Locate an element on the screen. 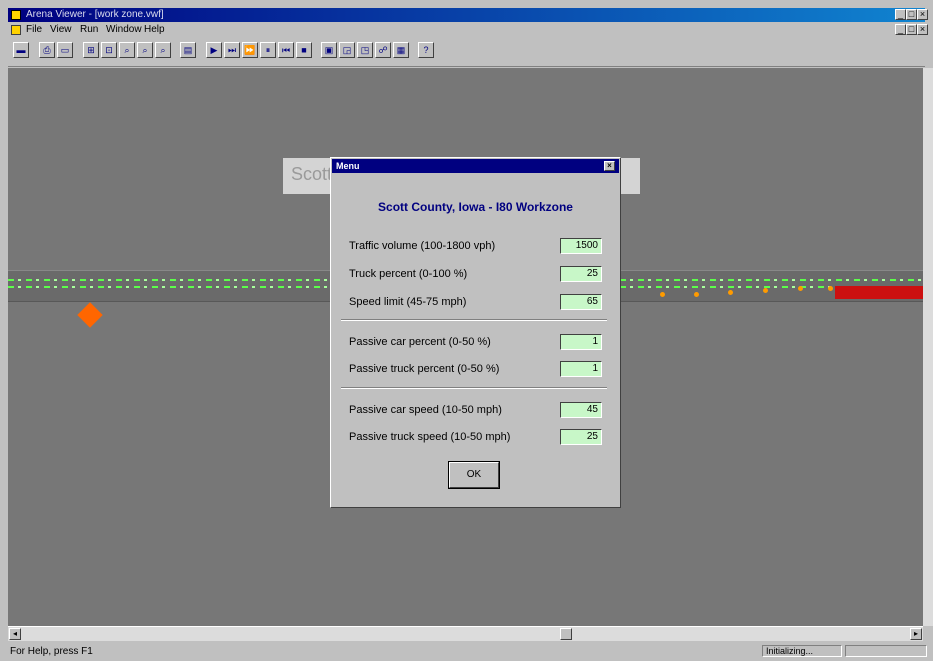 This screenshot has width=933, height=661. step-icon: ⏭ is located at coordinates (232, 50).